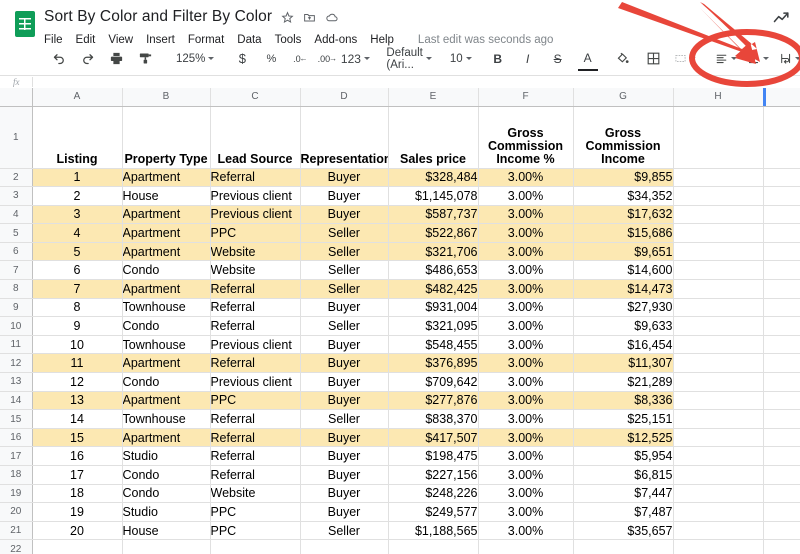 The image size is (800, 554). What do you see at coordinates (718, 512) in the screenshot?
I see `cell-h20` at bounding box center [718, 512].